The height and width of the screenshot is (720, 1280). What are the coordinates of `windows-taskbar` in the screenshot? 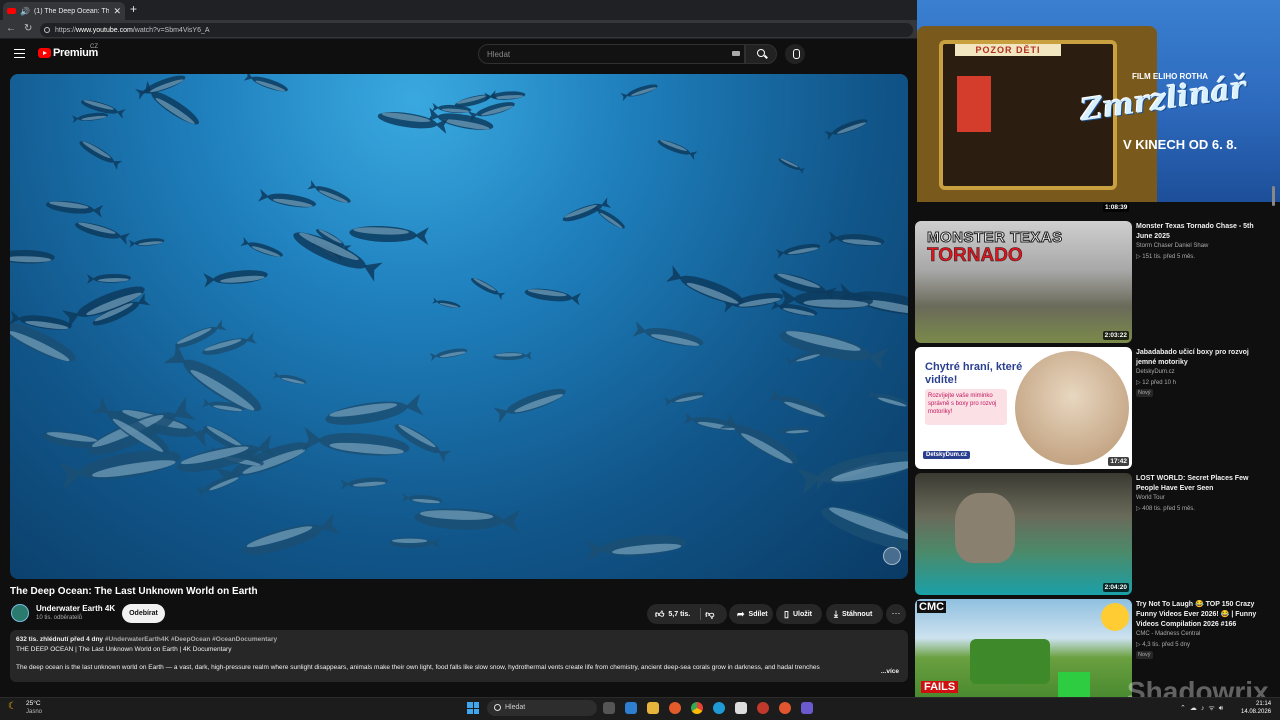 It's located at (640, 708).